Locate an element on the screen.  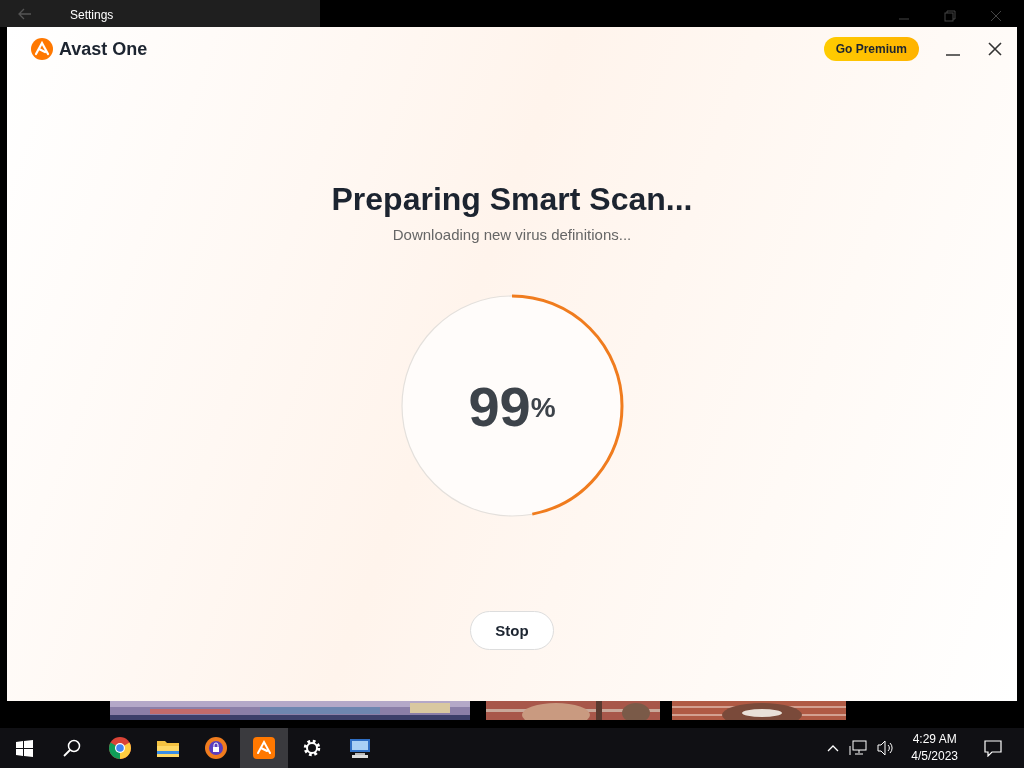
settings-icon is located at coordinates (312, 748).